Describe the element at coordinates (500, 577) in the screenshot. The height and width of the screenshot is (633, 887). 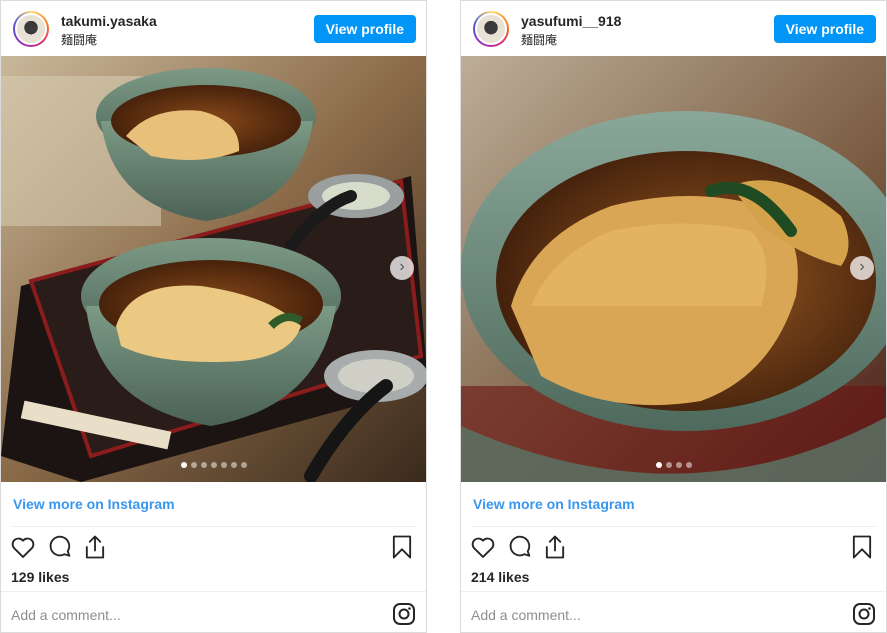
I see `likes-count: 214 likes` at that location.